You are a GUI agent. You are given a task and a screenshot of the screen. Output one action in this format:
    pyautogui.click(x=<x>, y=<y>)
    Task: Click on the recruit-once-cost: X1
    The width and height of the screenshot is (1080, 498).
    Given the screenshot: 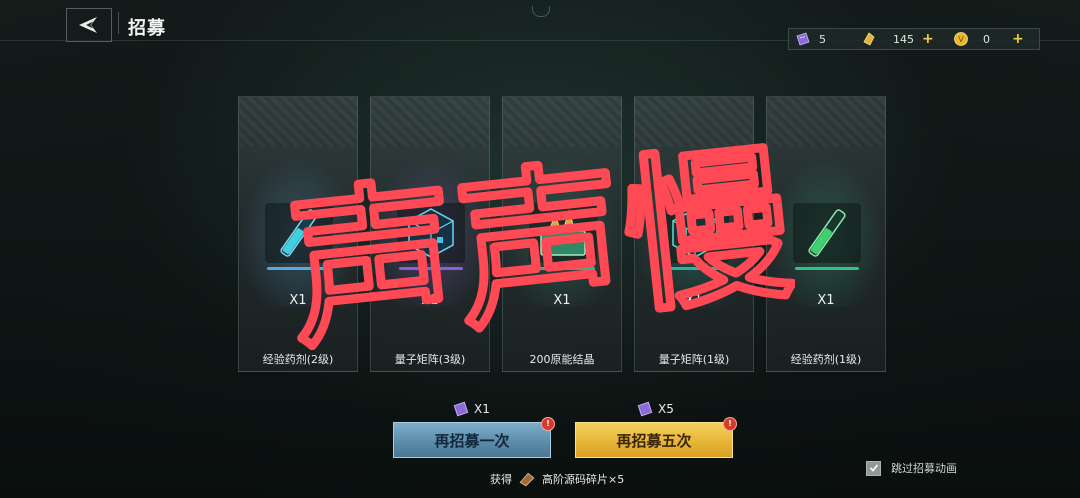 What is the action you would take?
    pyautogui.click(x=471, y=409)
    